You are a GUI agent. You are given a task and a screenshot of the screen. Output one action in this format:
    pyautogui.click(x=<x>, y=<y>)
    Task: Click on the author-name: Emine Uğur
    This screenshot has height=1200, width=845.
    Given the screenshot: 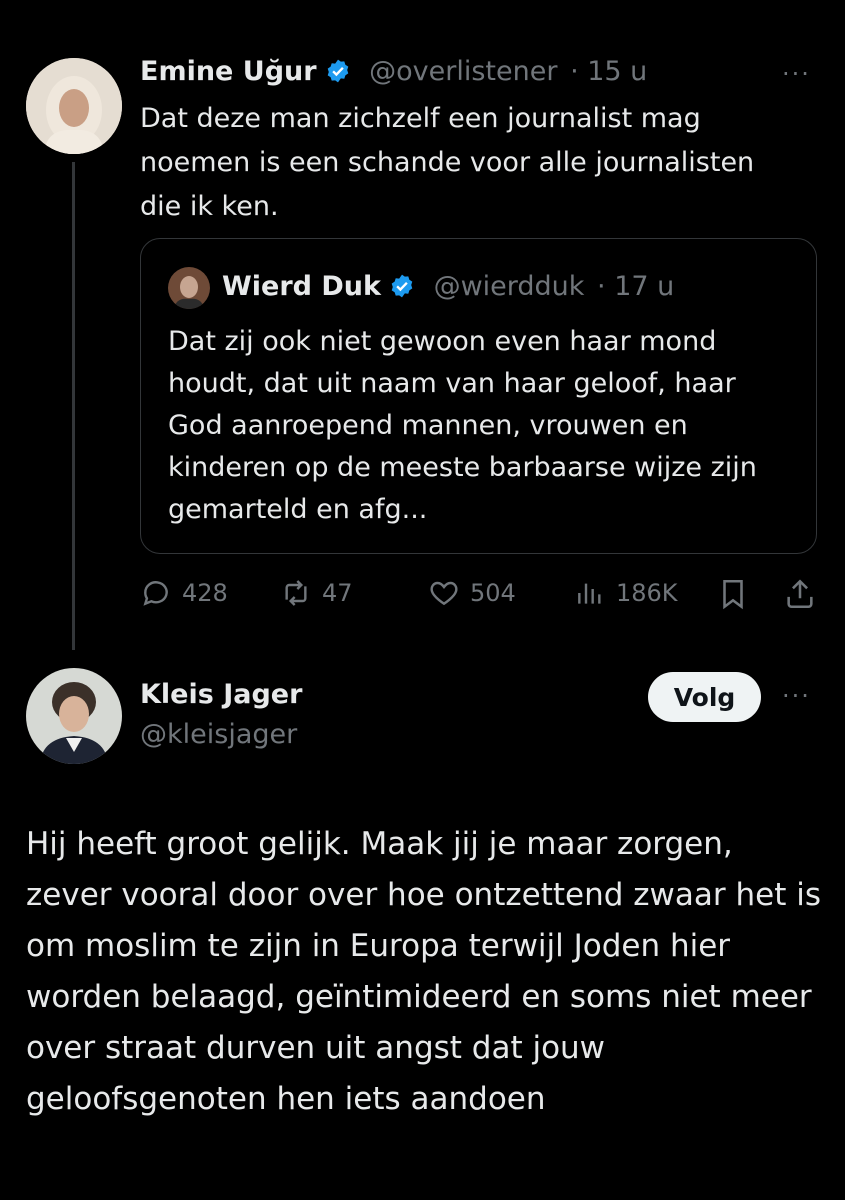 What is the action you would take?
    pyautogui.click(x=228, y=71)
    